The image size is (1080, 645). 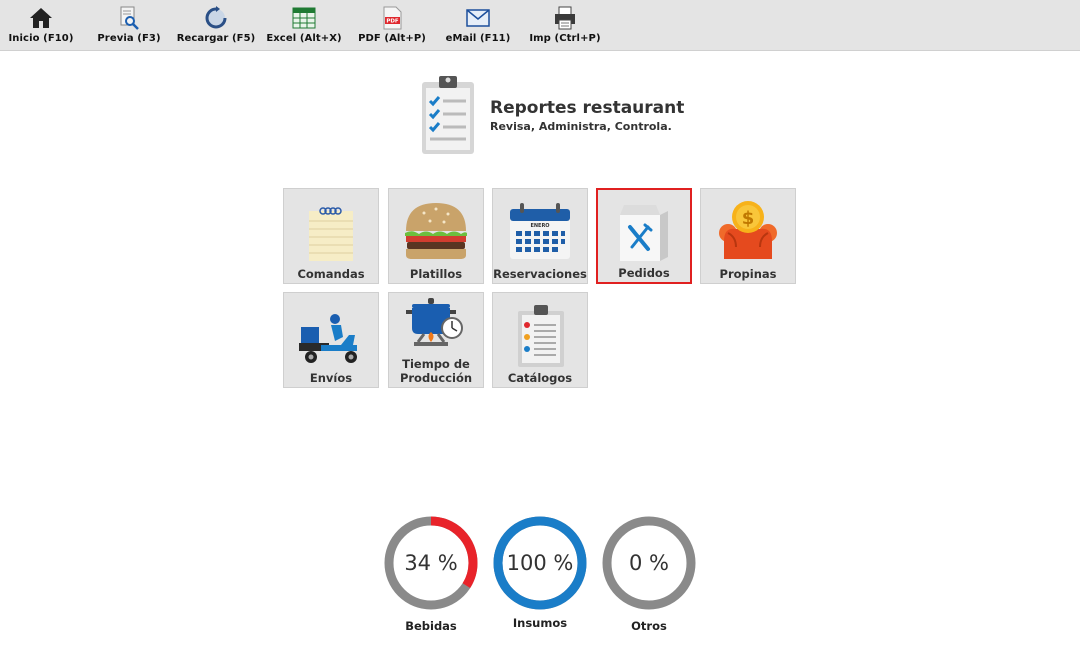 I want to click on tile-reservaciones: ENERO Reservaciones, so click(x=540, y=236).